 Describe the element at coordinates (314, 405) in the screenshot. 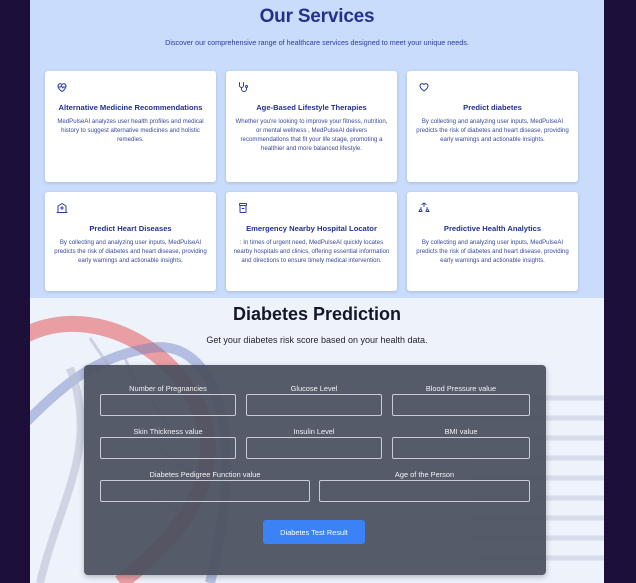

I see `glucose-input` at that location.